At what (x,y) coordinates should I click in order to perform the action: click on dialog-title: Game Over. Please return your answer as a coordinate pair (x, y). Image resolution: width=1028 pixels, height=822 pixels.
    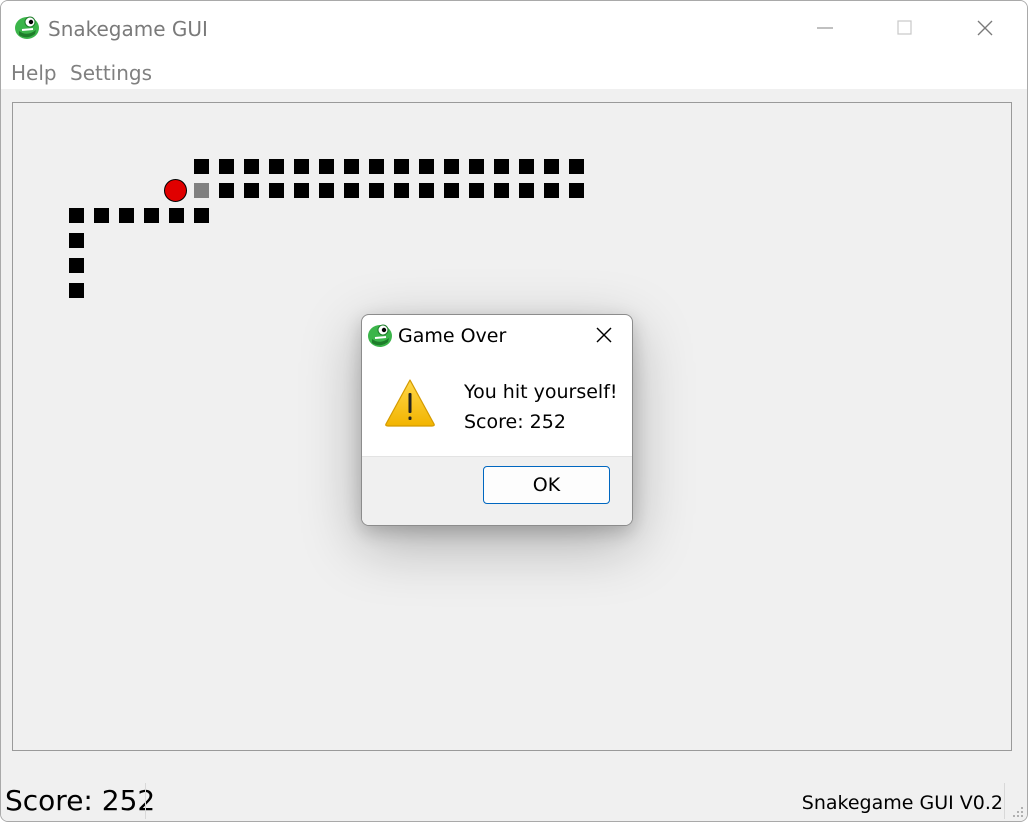
    Looking at the image, I should click on (452, 336).